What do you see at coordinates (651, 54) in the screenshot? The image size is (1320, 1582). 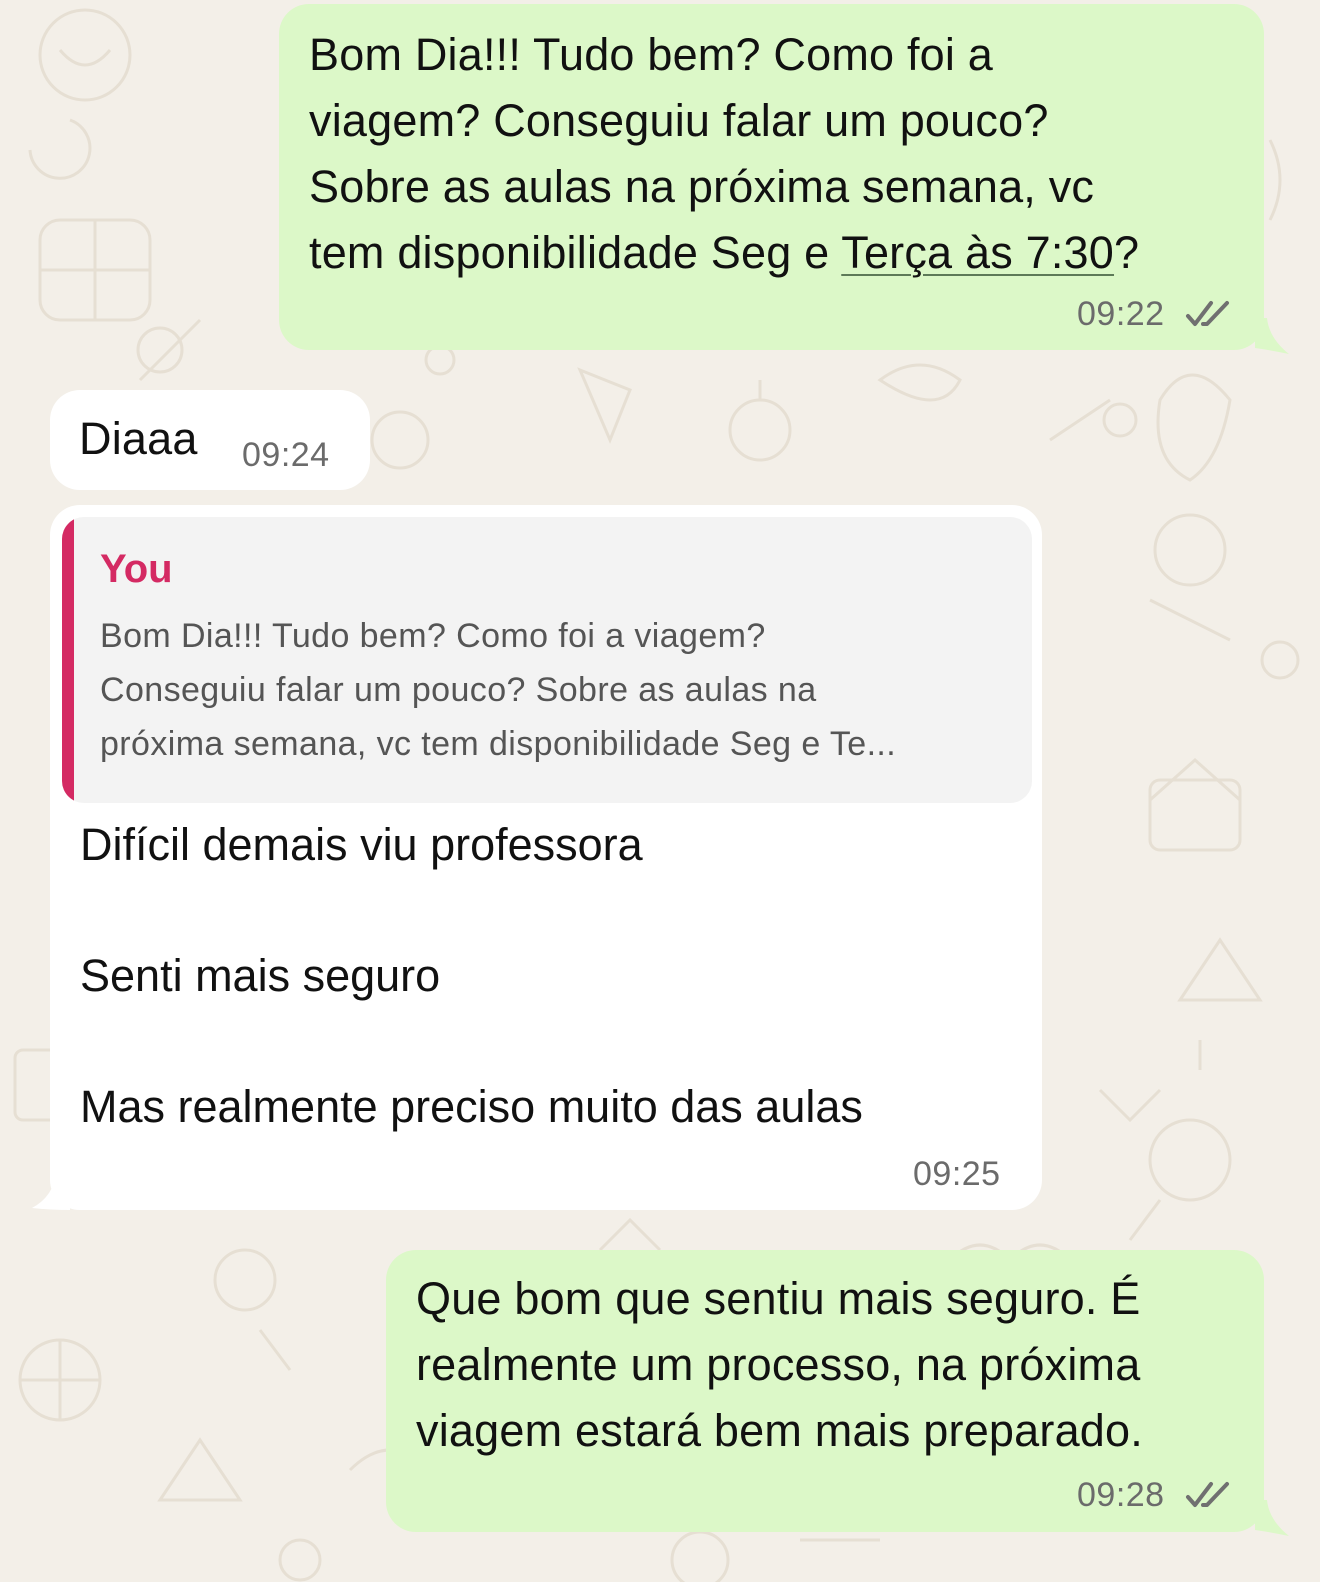 I see `message-line: Bom Dia!!! Tudo bem? Como foi a` at bounding box center [651, 54].